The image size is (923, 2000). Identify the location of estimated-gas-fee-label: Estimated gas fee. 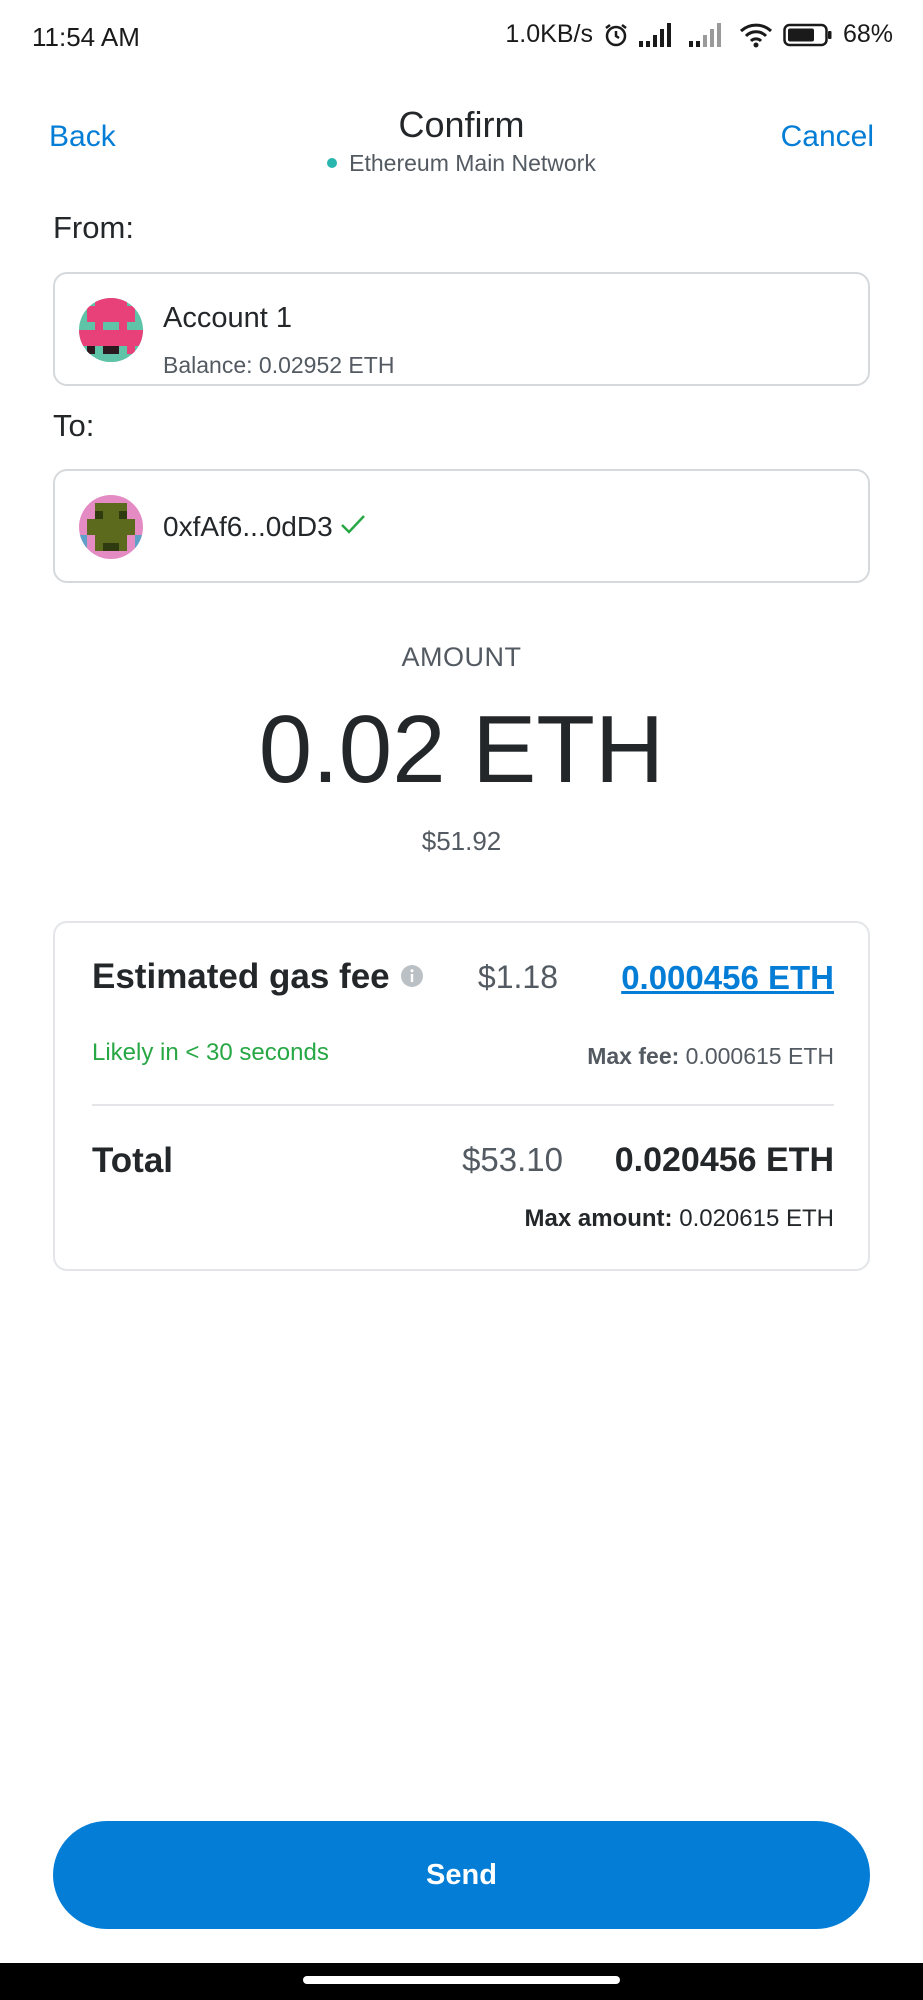
(258, 977).